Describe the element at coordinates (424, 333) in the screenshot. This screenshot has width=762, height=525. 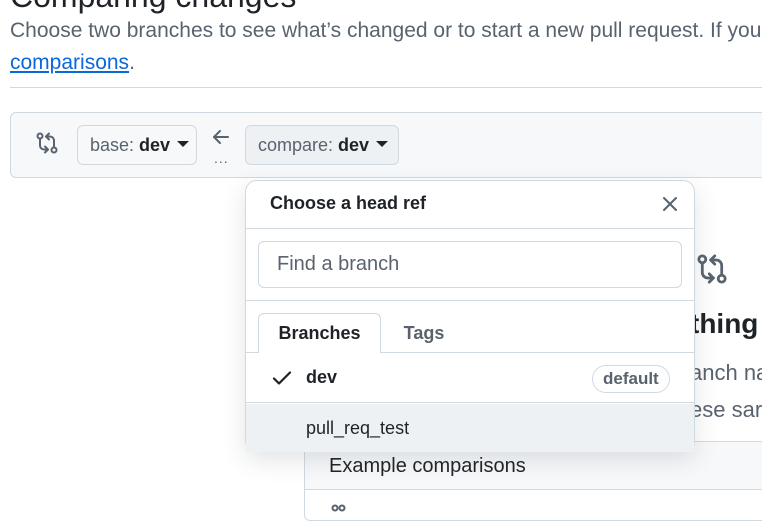
I see `tab-tags: Tags` at that location.